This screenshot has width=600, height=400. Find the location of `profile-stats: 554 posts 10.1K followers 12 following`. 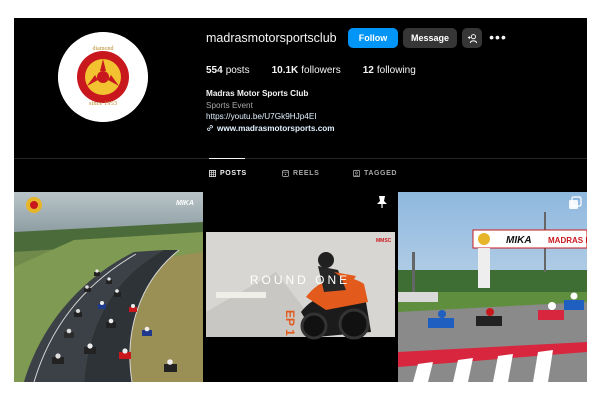

profile-stats: 554 posts 10.1K followers 12 following is located at coordinates (311, 70).